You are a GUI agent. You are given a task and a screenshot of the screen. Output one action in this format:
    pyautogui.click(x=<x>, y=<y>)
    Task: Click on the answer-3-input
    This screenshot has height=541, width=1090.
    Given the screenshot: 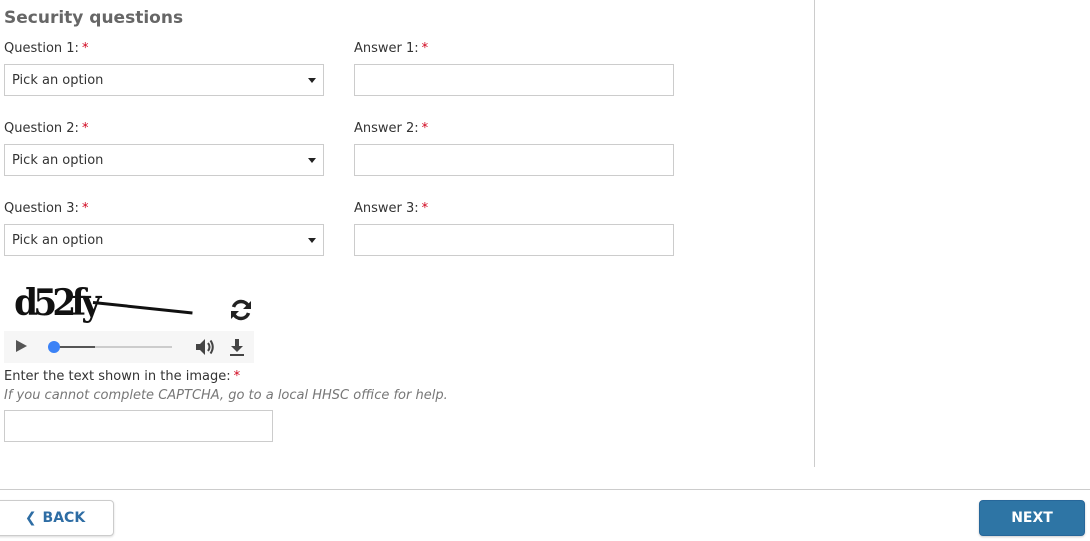 What is the action you would take?
    pyautogui.click(x=514, y=240)
    